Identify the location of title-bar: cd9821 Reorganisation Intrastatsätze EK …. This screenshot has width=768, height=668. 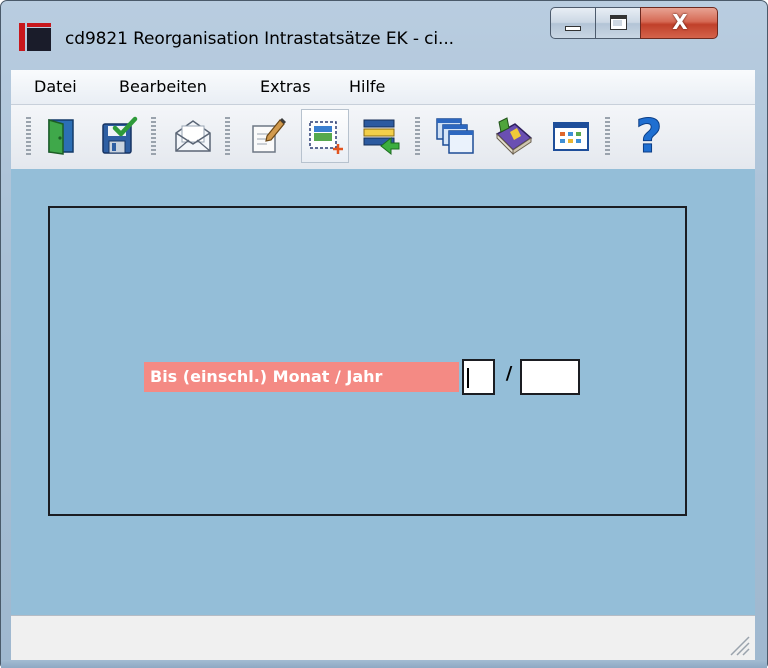
(384, 31).